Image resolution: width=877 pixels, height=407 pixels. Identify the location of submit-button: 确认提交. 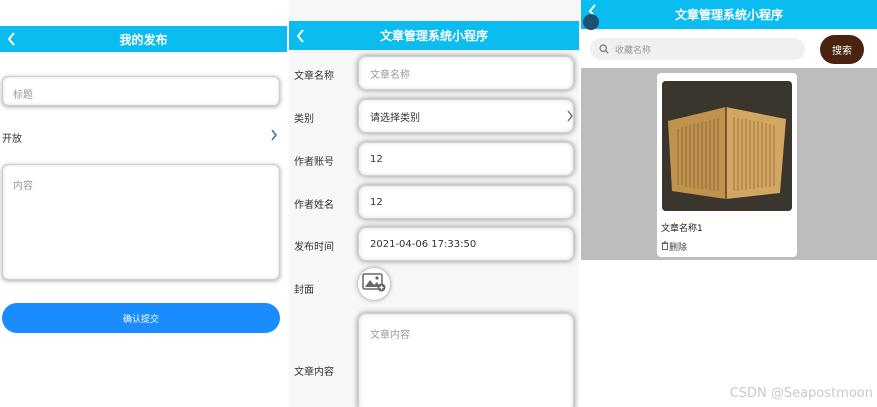
(141, 318).